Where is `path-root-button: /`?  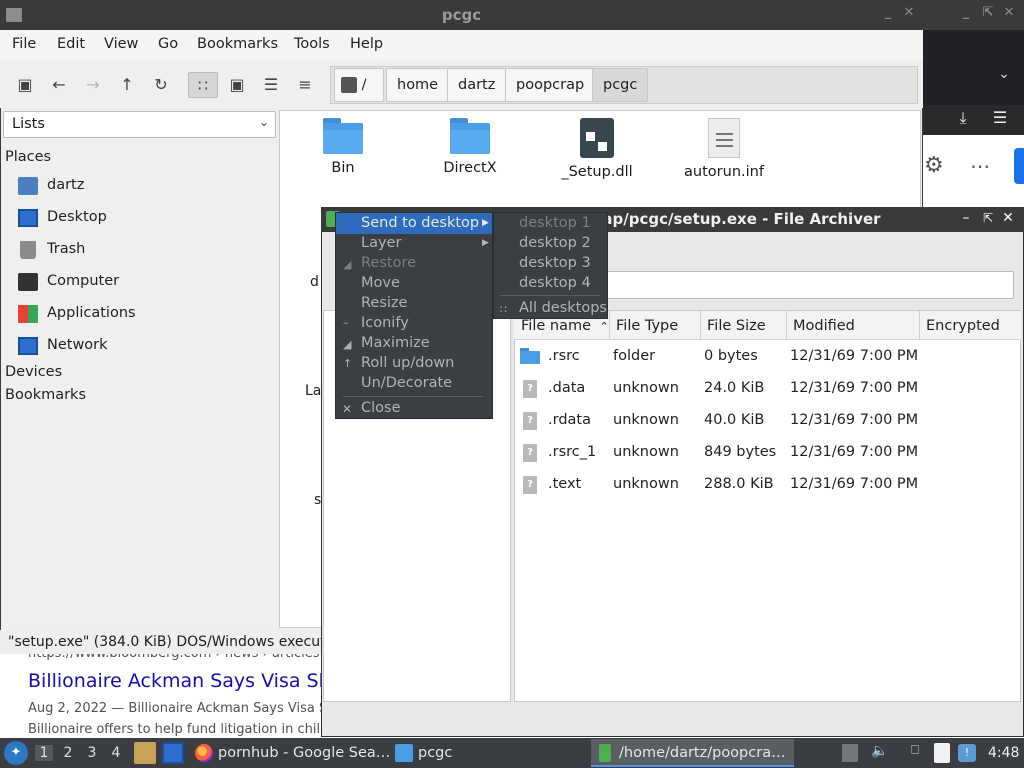 path-root-button: / is located at coordinates (359, 85).